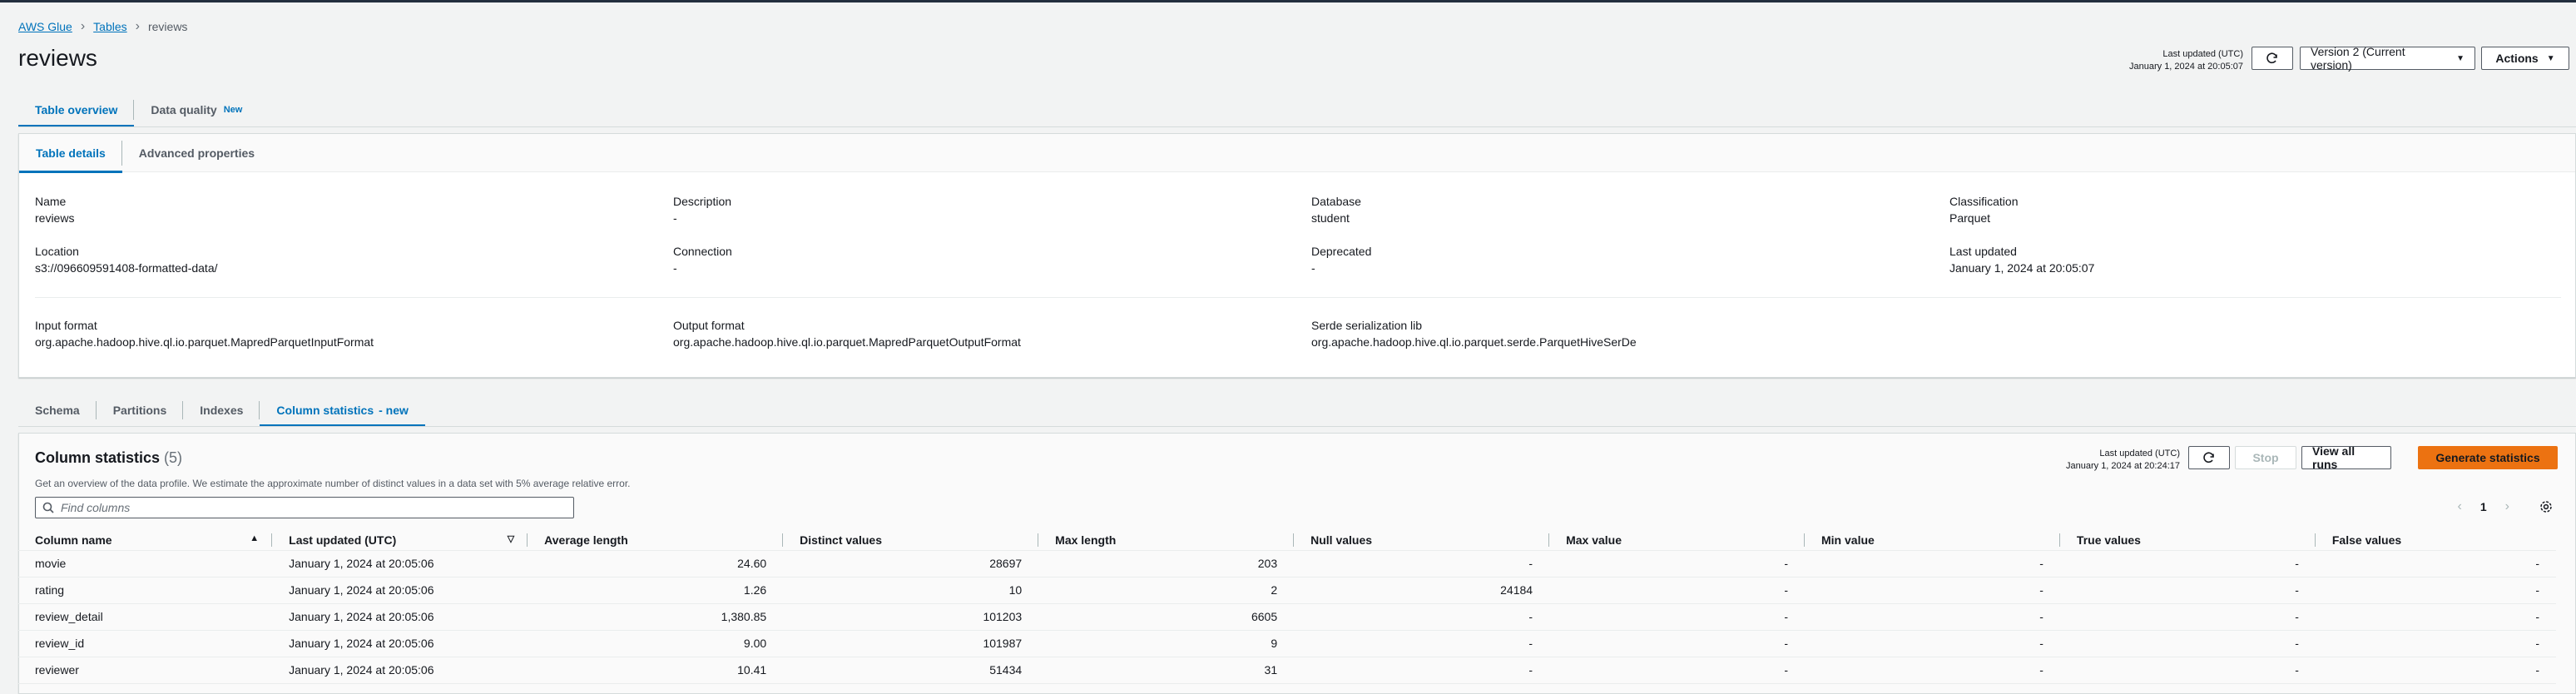 The width and height of the screenshot is (2576, 694). I want to click on cell-column-name: reviewer, so click(146, 670).